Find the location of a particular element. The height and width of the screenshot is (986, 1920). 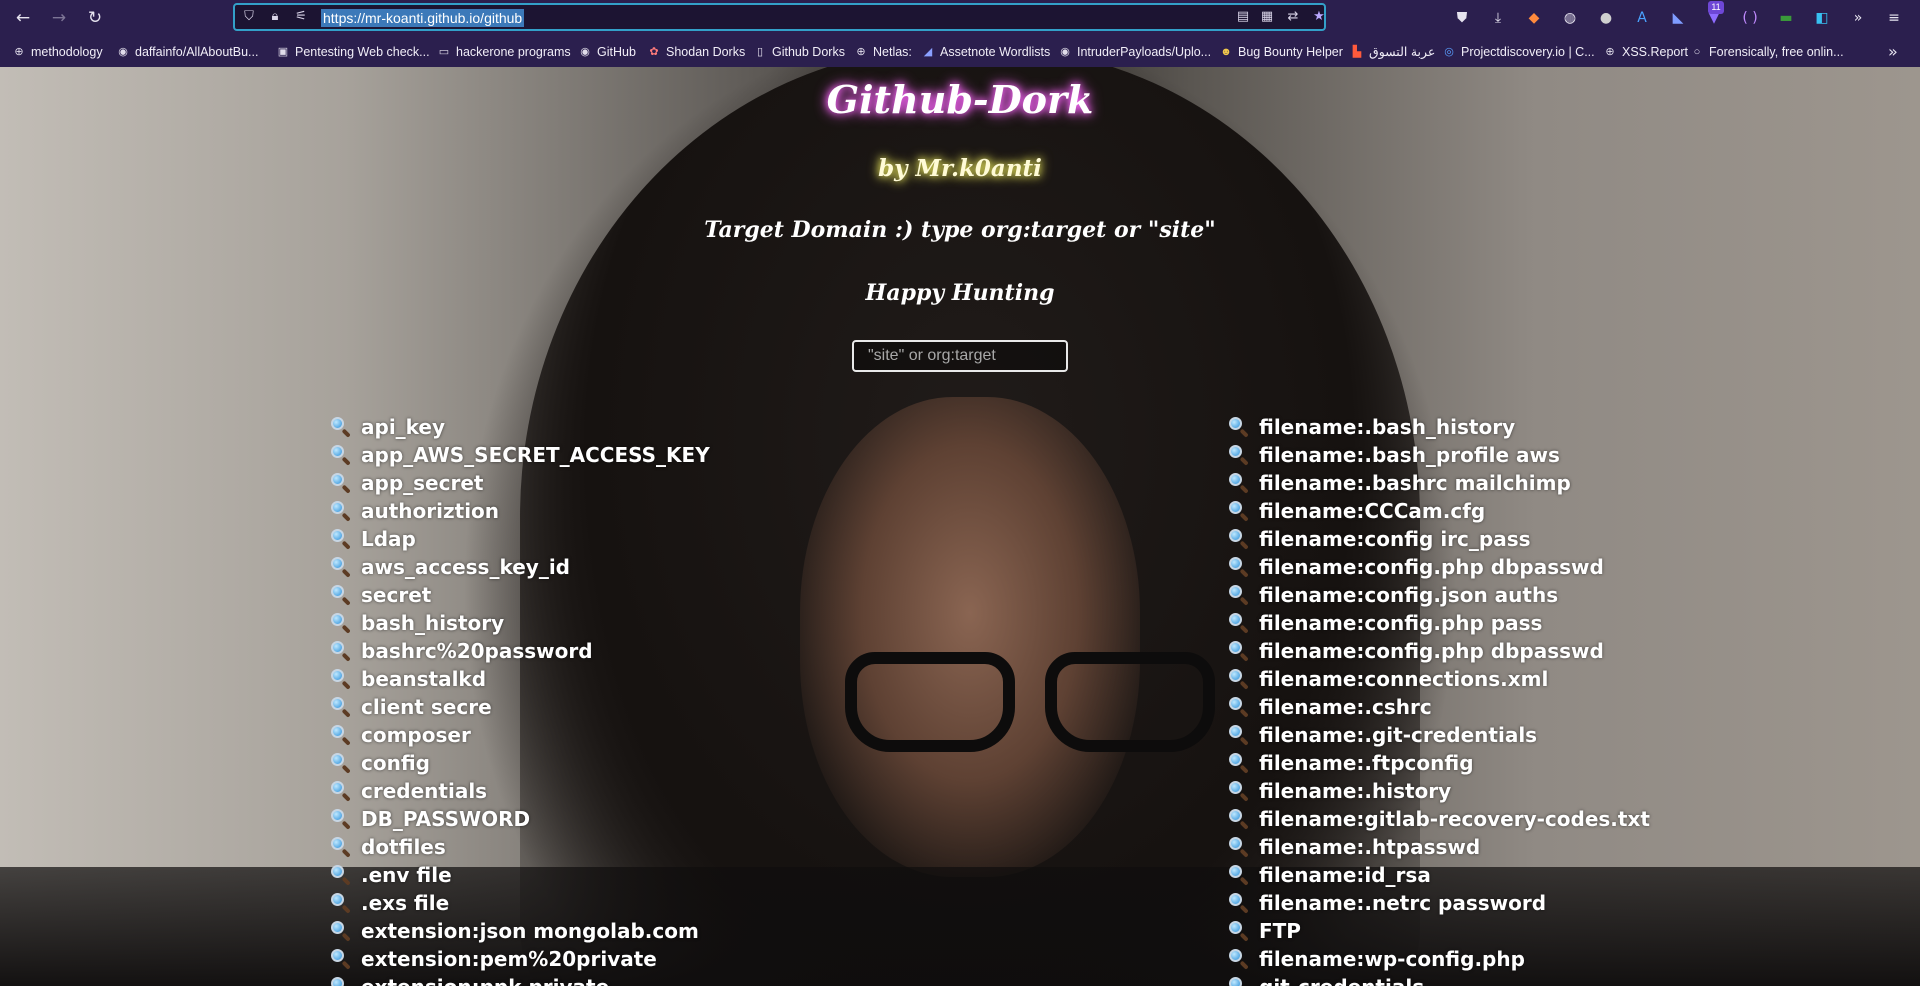

dork-link: aws_access_key_id is located at coordinates (520, 567).